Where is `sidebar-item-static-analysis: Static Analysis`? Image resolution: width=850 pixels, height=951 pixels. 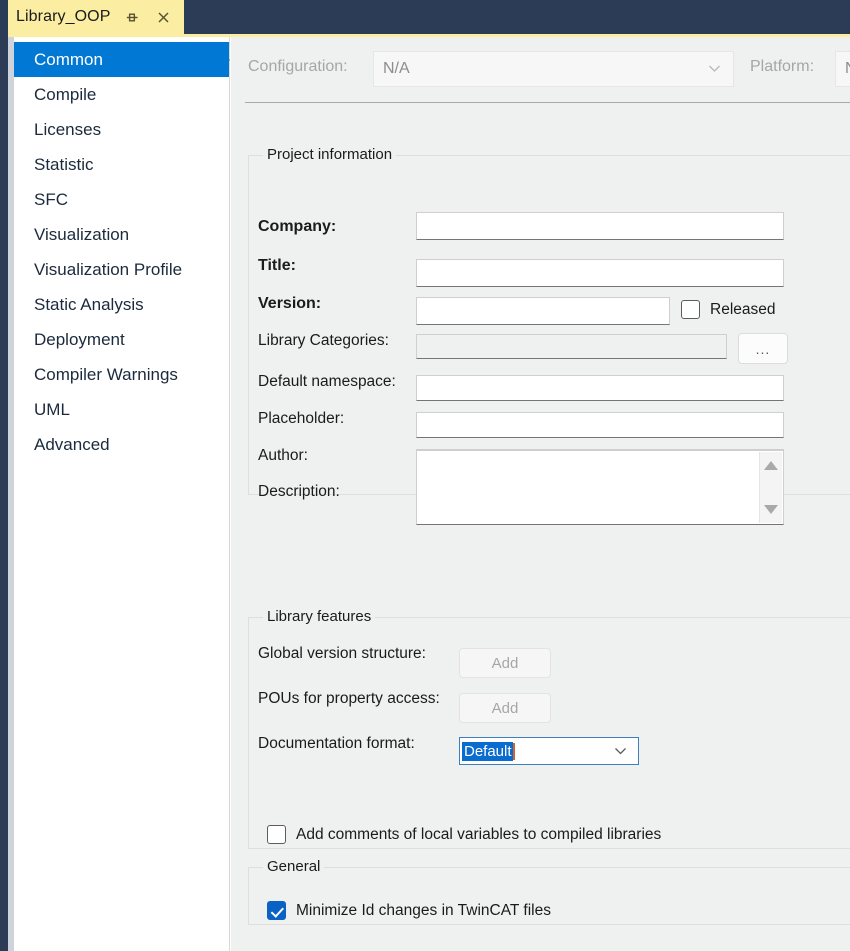
sidebar-item-static-analysis: Static Analysis is located at coordinates (121, 304).